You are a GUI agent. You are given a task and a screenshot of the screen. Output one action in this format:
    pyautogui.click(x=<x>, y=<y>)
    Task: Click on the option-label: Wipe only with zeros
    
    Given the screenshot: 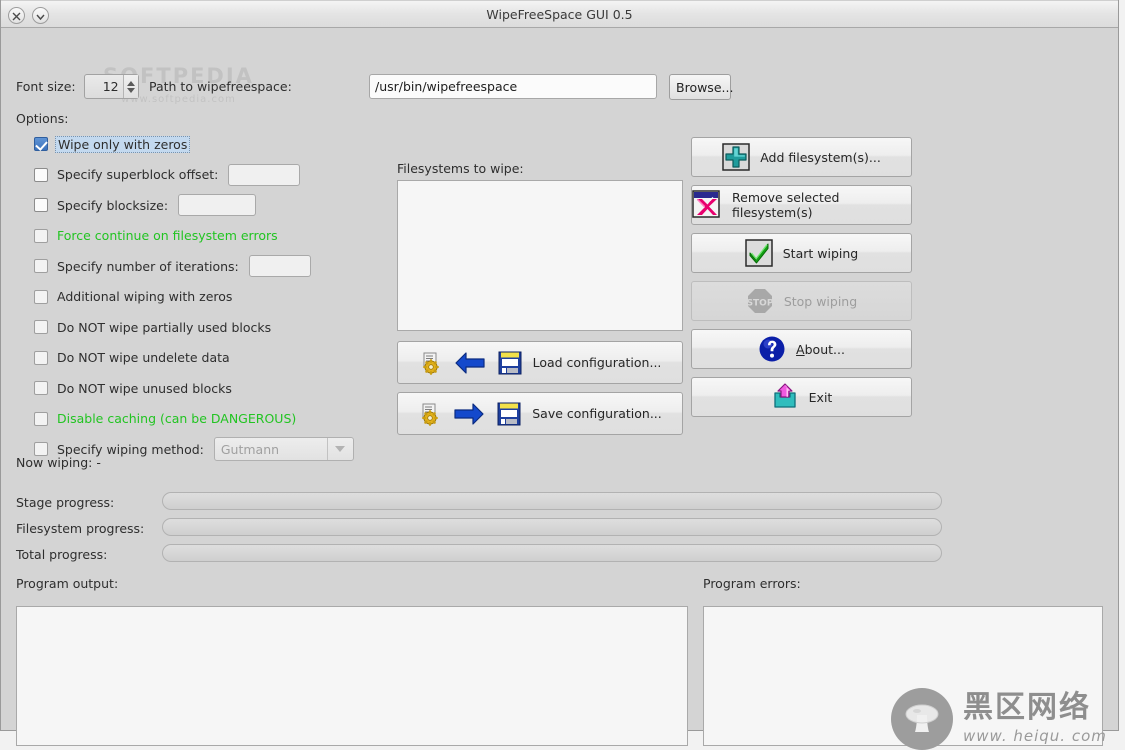 What is the action you would take?
    pyautogui.click(x=123, y=144)
    